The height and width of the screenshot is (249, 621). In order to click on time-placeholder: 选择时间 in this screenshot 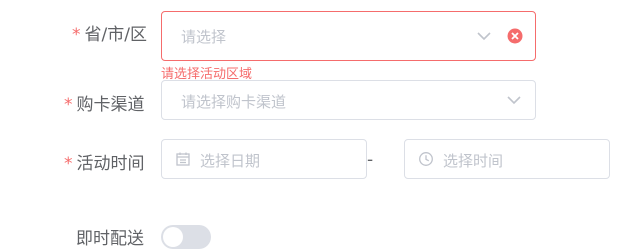, I will do `click(473, 161)`.